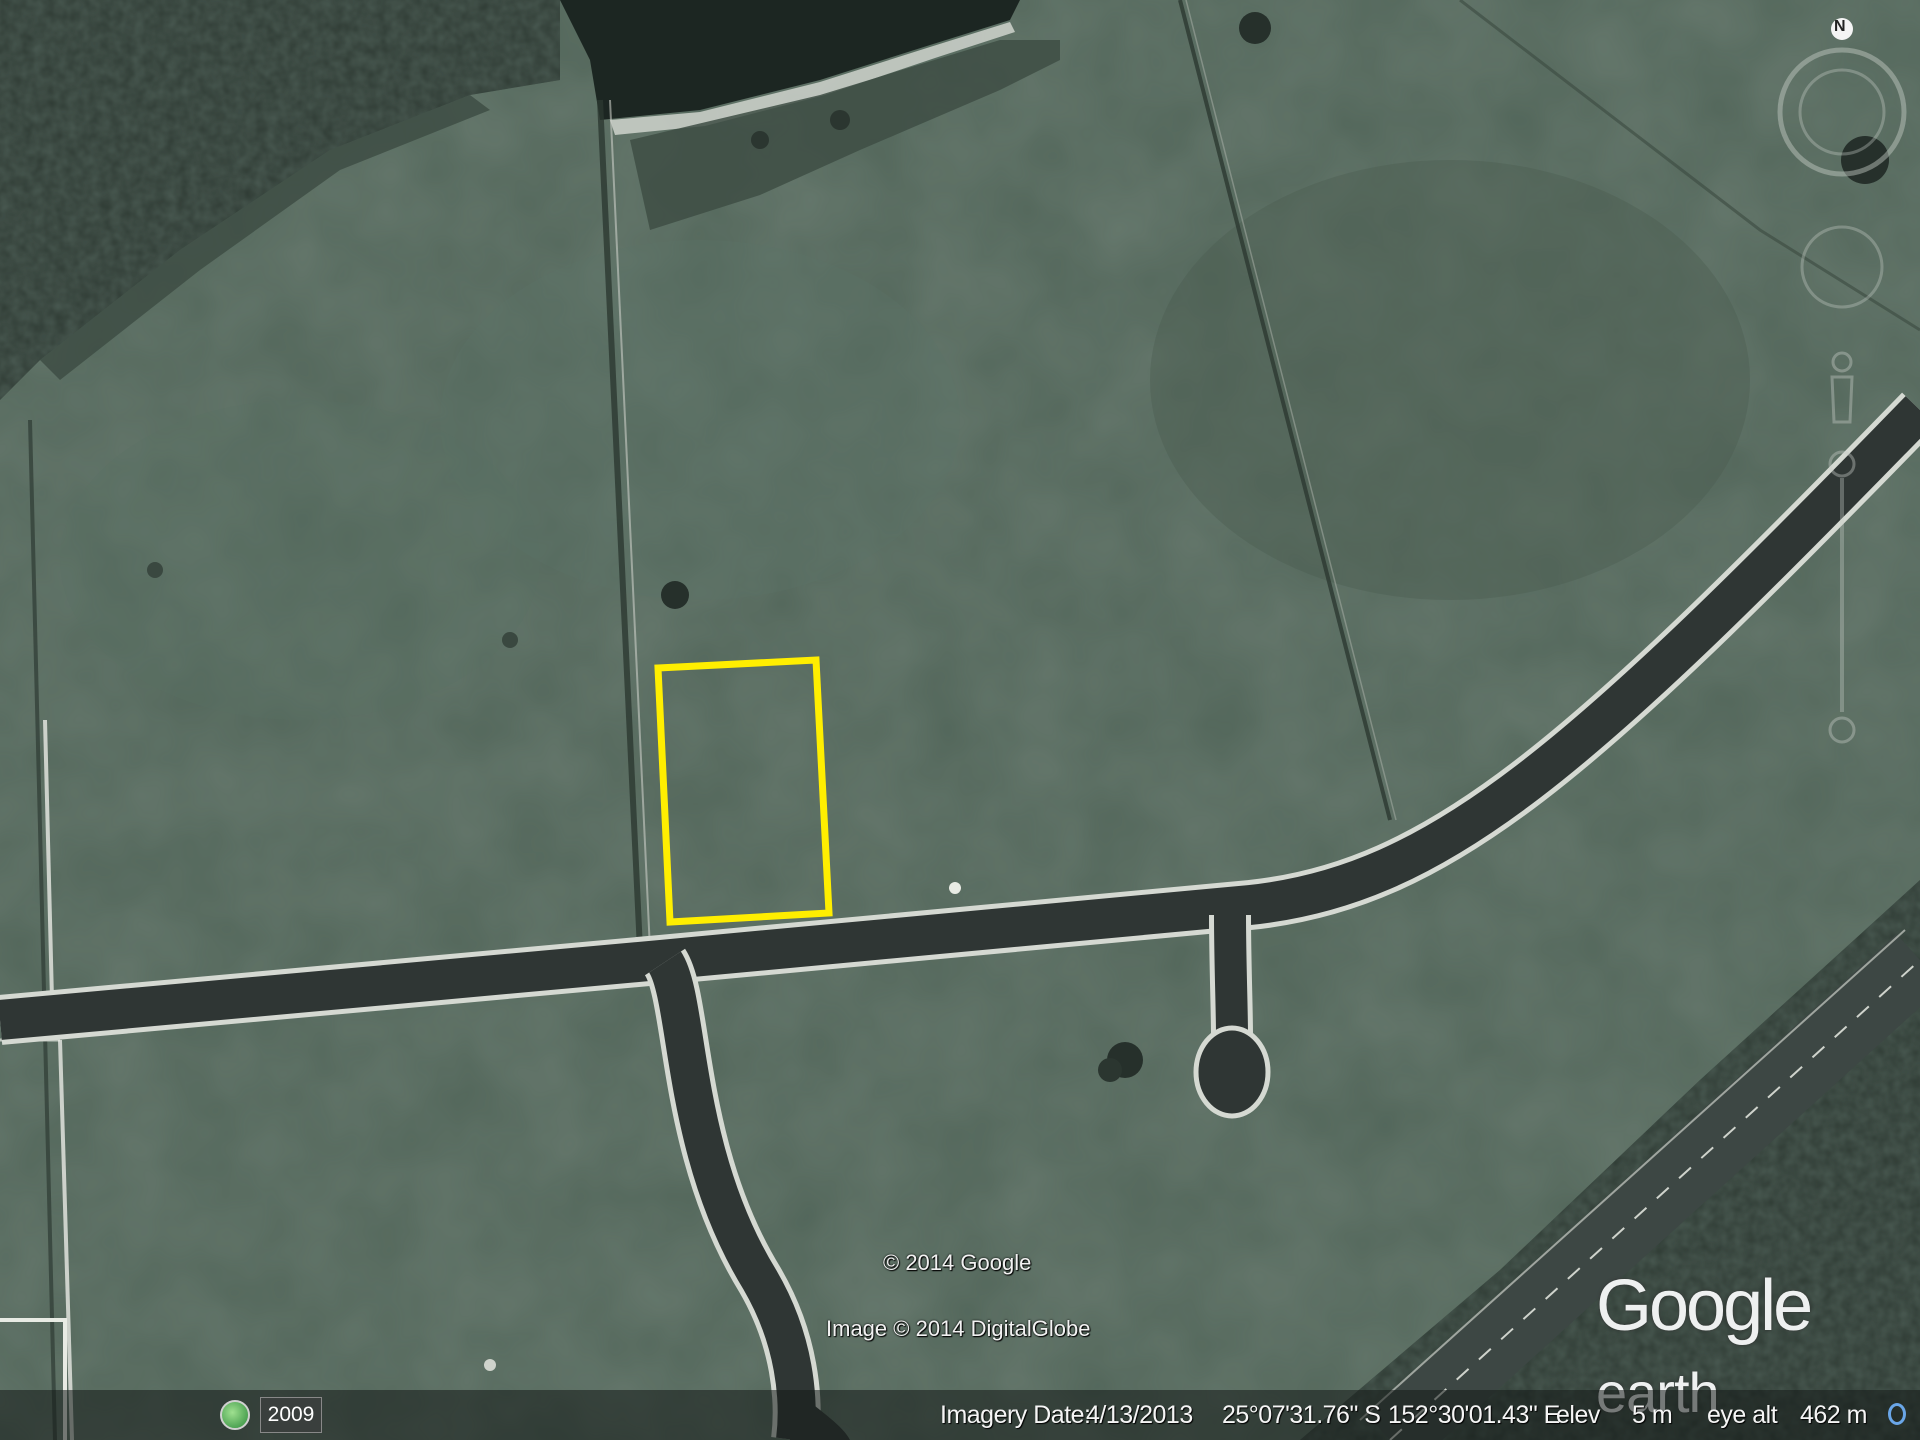 This screenshot has height=1440, width=1920. Describe the element at coordinates (1139, 1415) in the screenshot. I see `imagery-date-value: 4/13/2013` at that location.